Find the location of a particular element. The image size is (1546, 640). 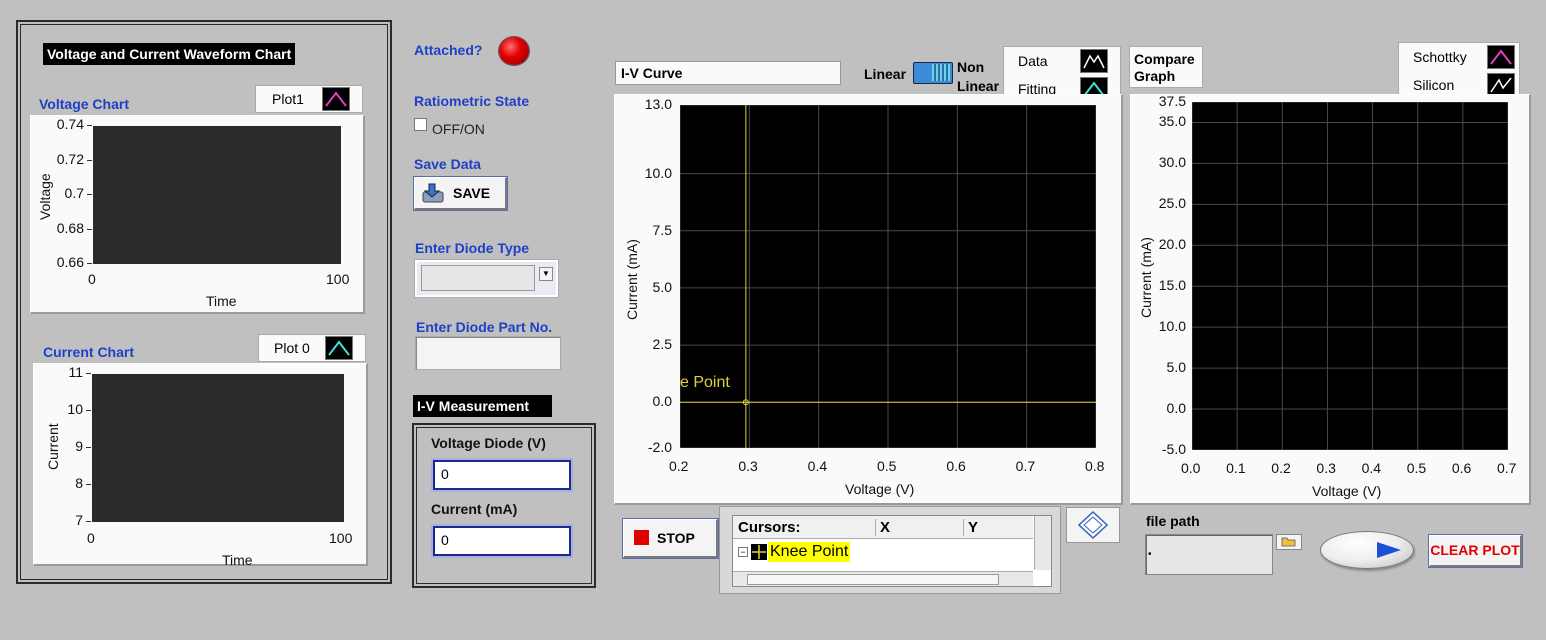

scale-toggle-switch is located at coordinates (933, 73).